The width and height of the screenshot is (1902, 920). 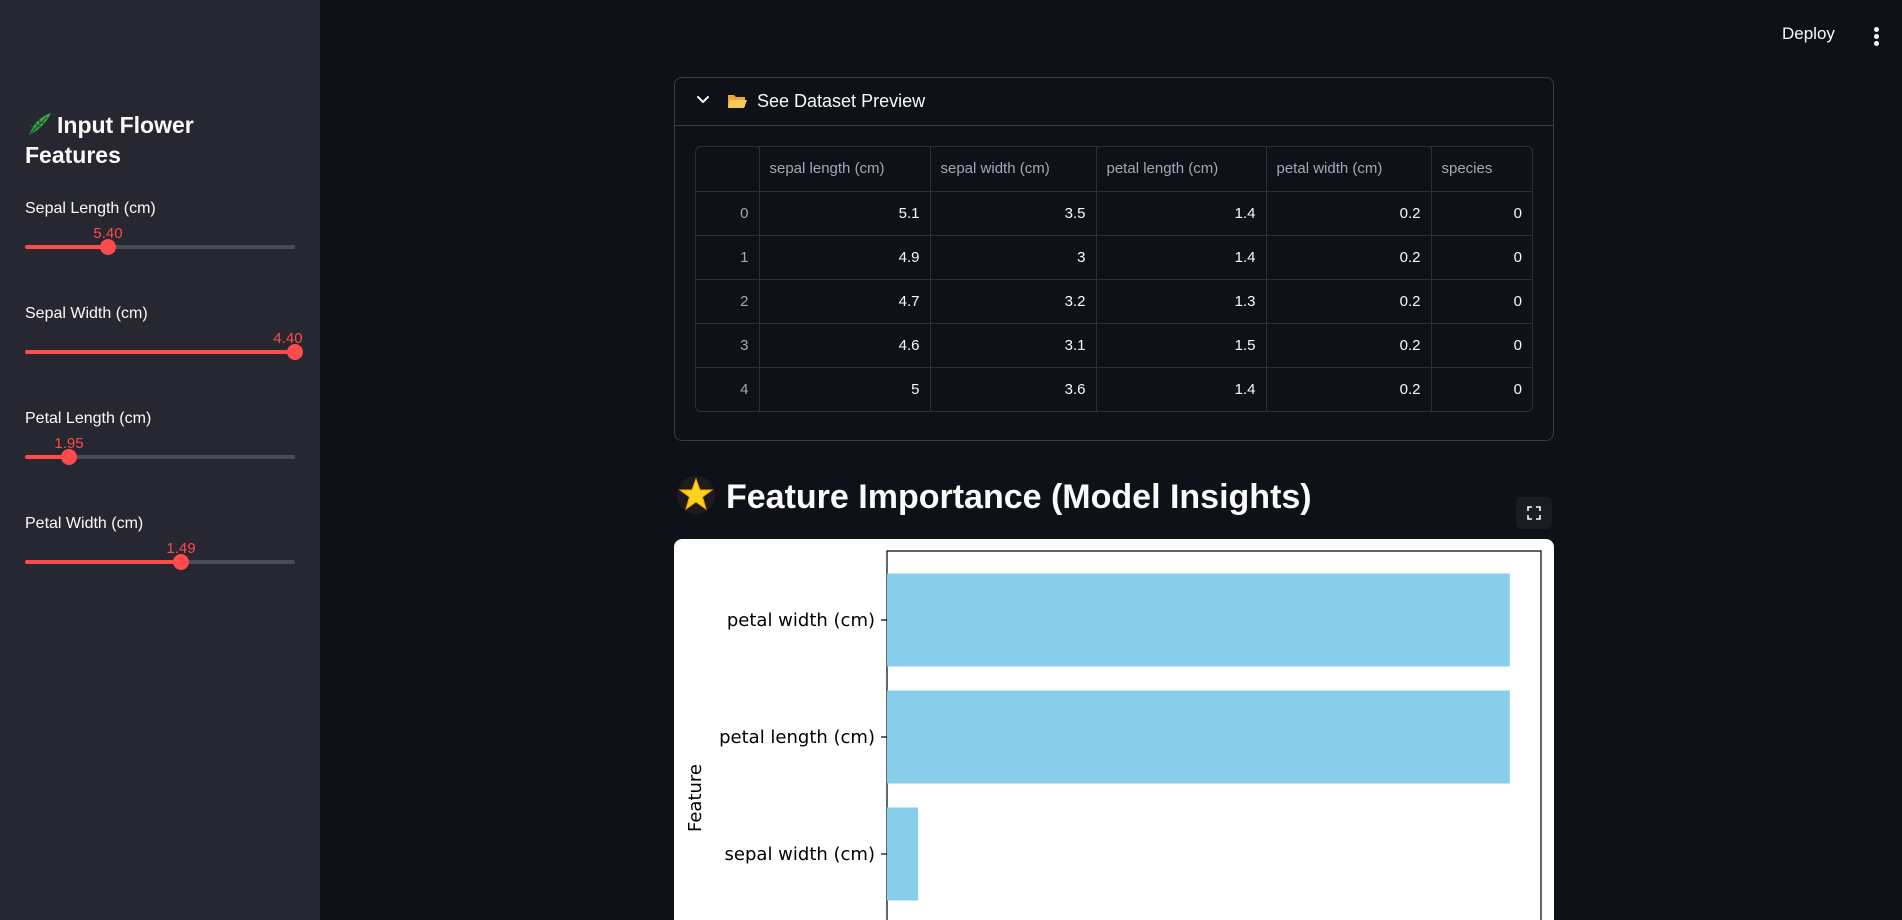 I want to click on table-cell: 3.6, so click(x=1013, y=389).